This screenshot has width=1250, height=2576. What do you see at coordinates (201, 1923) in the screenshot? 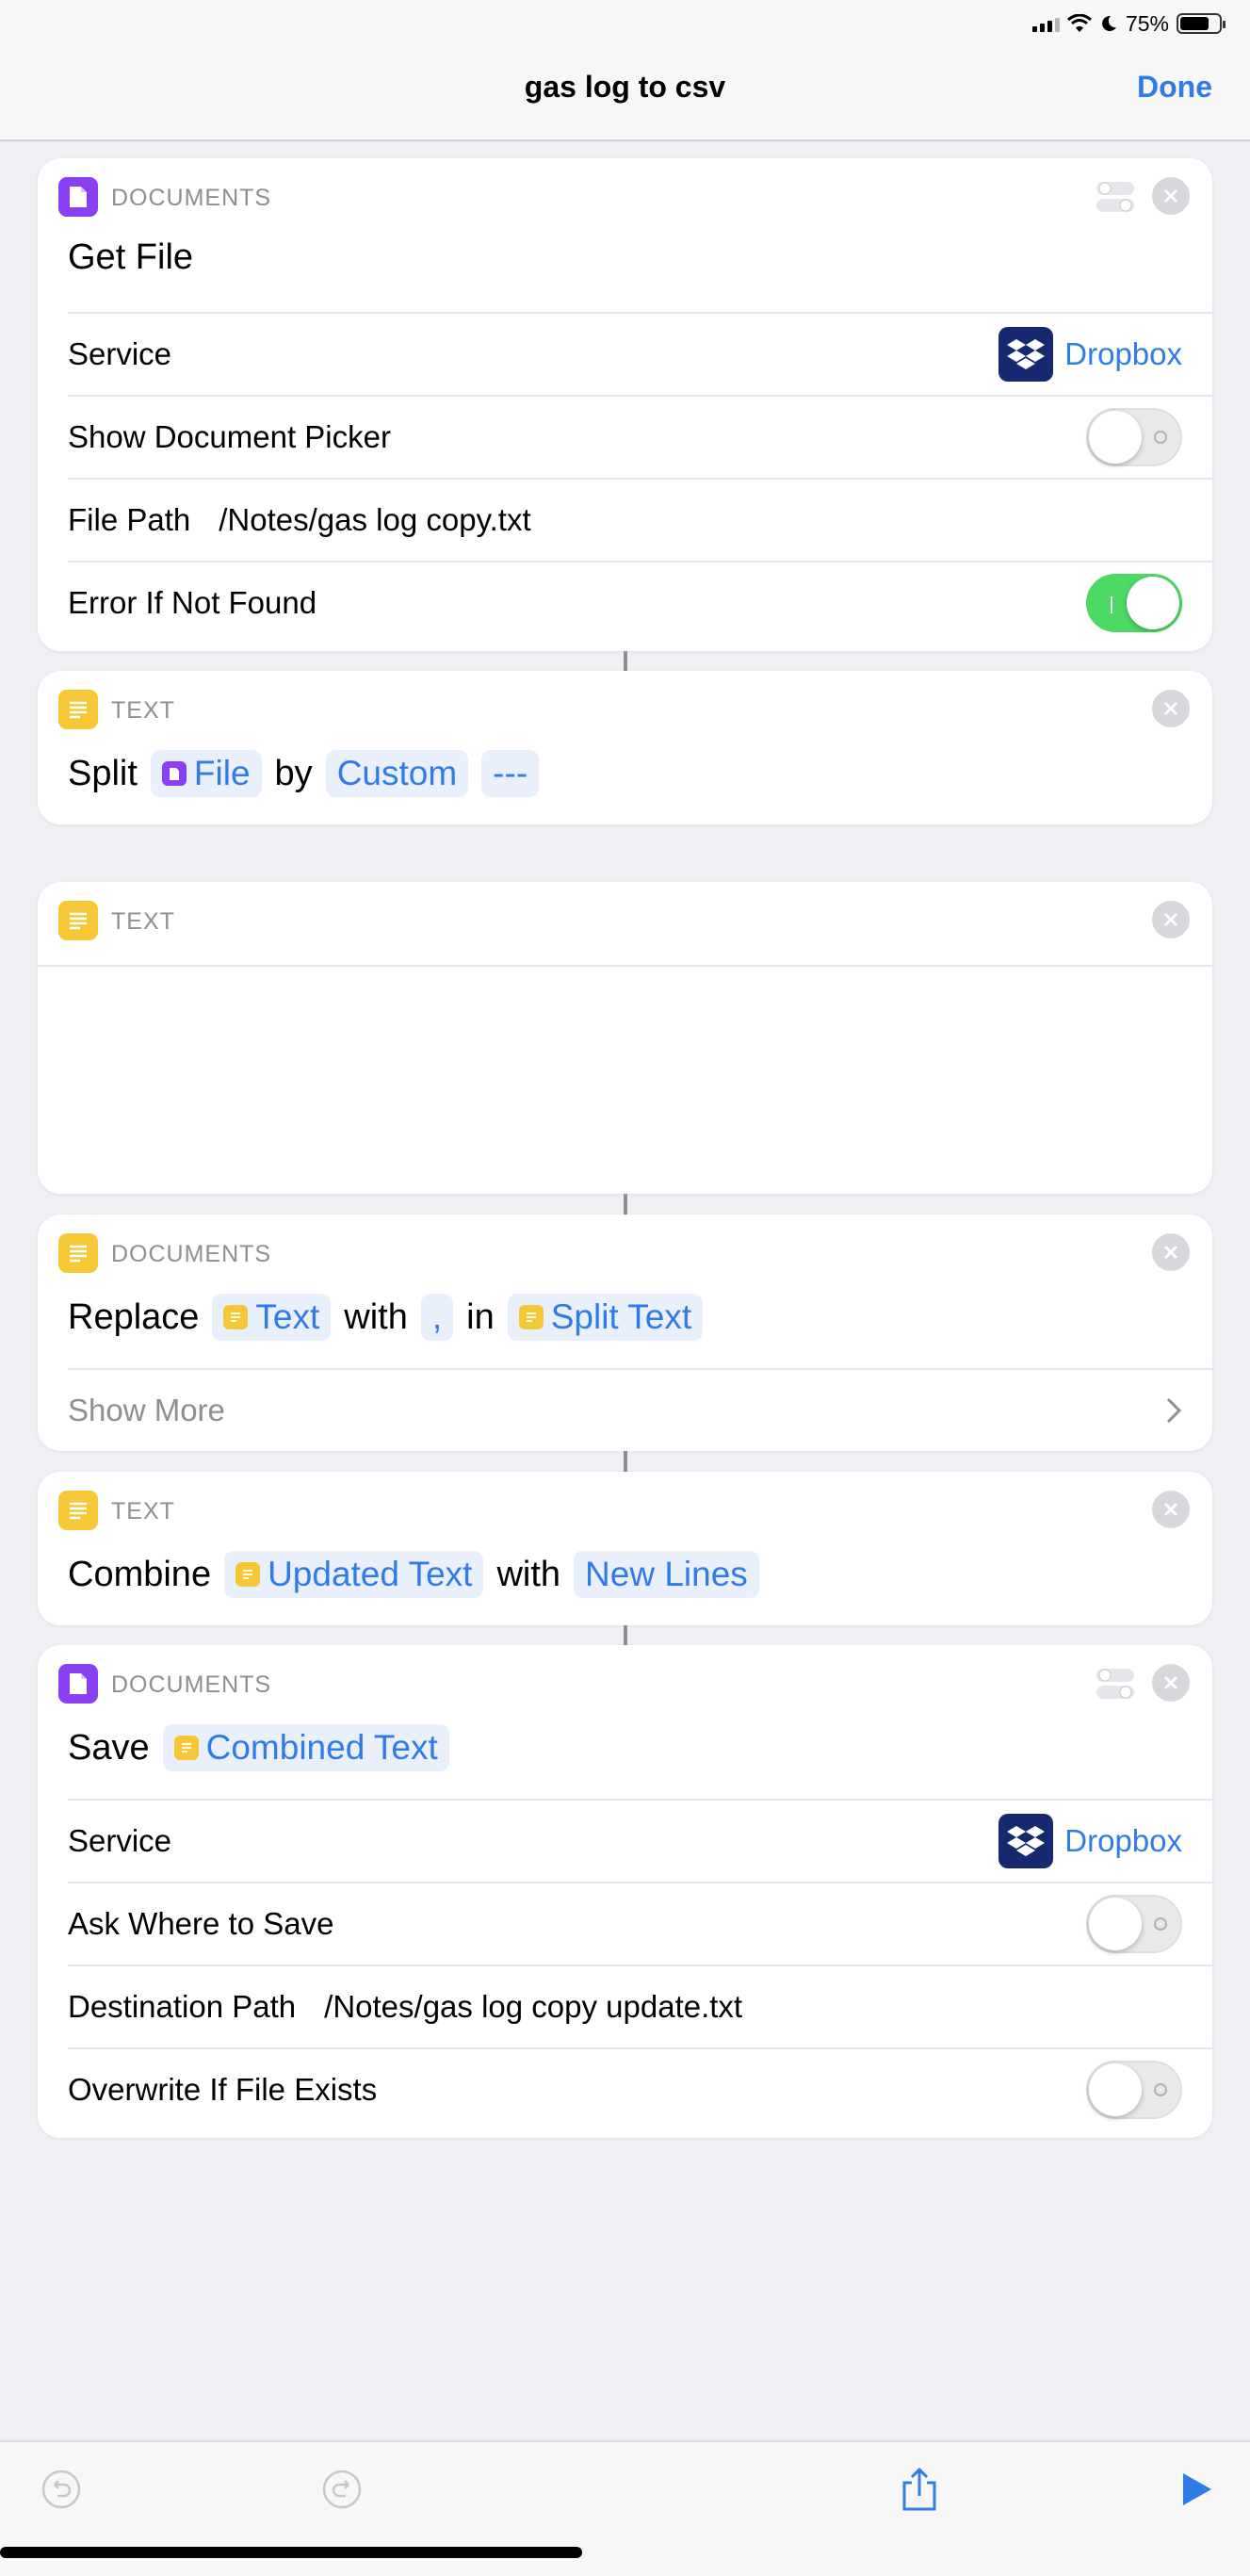
I see `ask-where-label: Ask Where to Save` at bounding box center [201, 1923].